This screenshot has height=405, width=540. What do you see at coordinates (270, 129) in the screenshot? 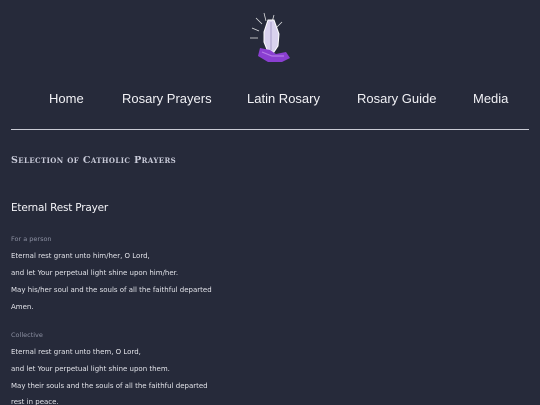
I see `header-divider` at bounding box center [270, 129].